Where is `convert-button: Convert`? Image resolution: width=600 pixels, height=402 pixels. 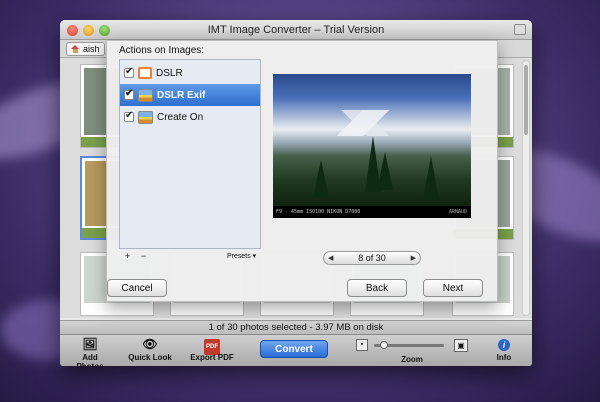
convert-button: Convert is located at coordinates (294, 349).